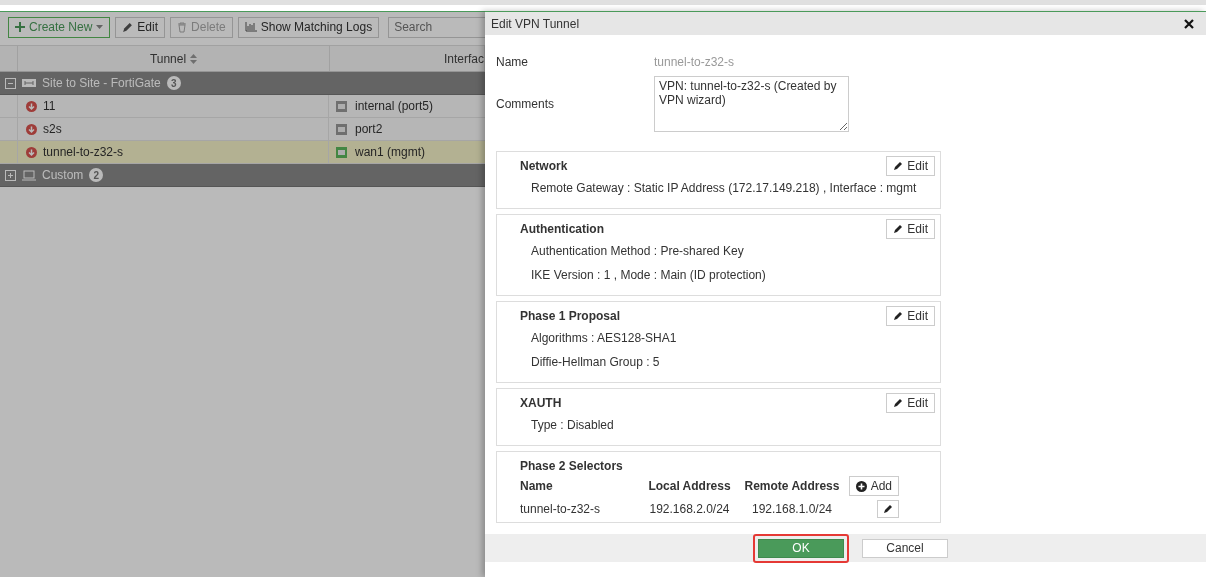  What do you see at coordinates (562, 229) in the screenshot?
I see `section-title: Authentication` at bounding box center [562, 229].